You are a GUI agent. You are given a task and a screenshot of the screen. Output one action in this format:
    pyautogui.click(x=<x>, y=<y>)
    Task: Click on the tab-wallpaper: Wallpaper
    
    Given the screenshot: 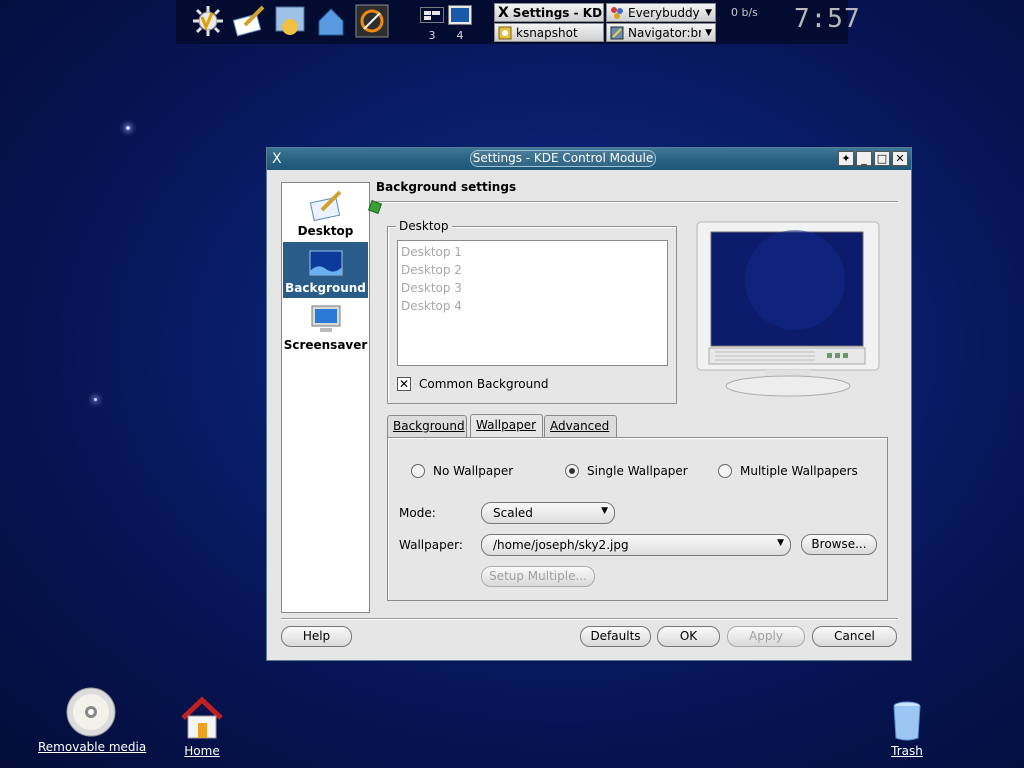 What is the action you would take?
    pyautogui.click(x=506, y=426)
    